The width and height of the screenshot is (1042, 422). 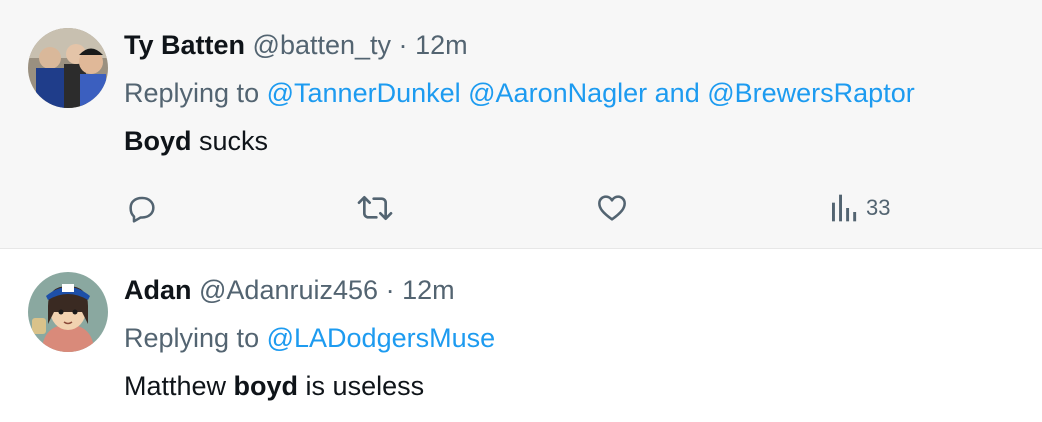 I want to click on heart-icon, so click(x=612, y=208).